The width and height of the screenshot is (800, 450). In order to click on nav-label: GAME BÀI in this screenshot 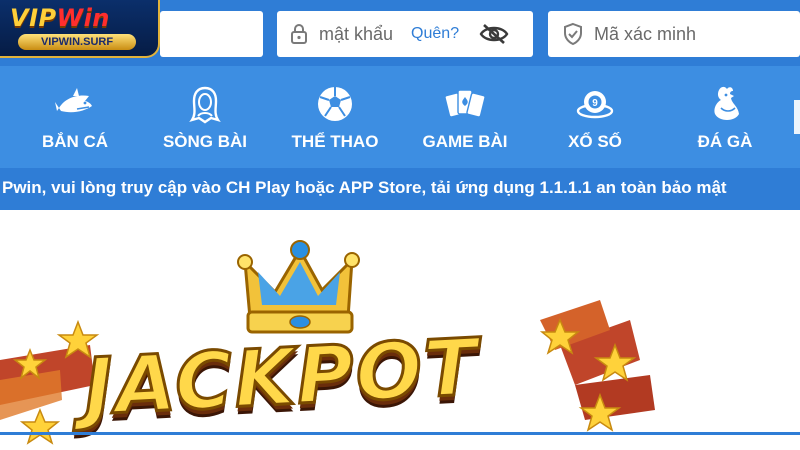, I will do `click(465, 141)`.